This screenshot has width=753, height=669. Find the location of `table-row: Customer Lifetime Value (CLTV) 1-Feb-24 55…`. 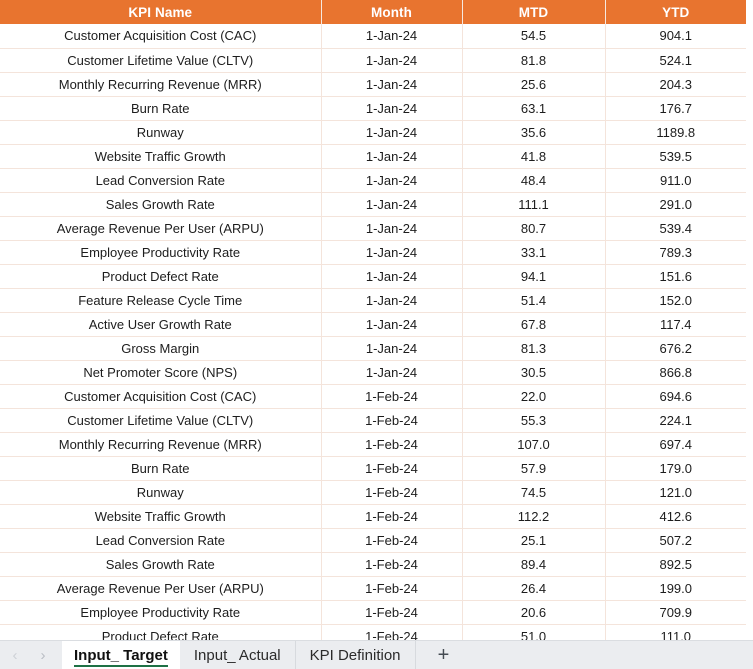

table-row: Customer Lifetime Value (CLTV) 1-Feb-24 55… is located at coordinates (373, 420).